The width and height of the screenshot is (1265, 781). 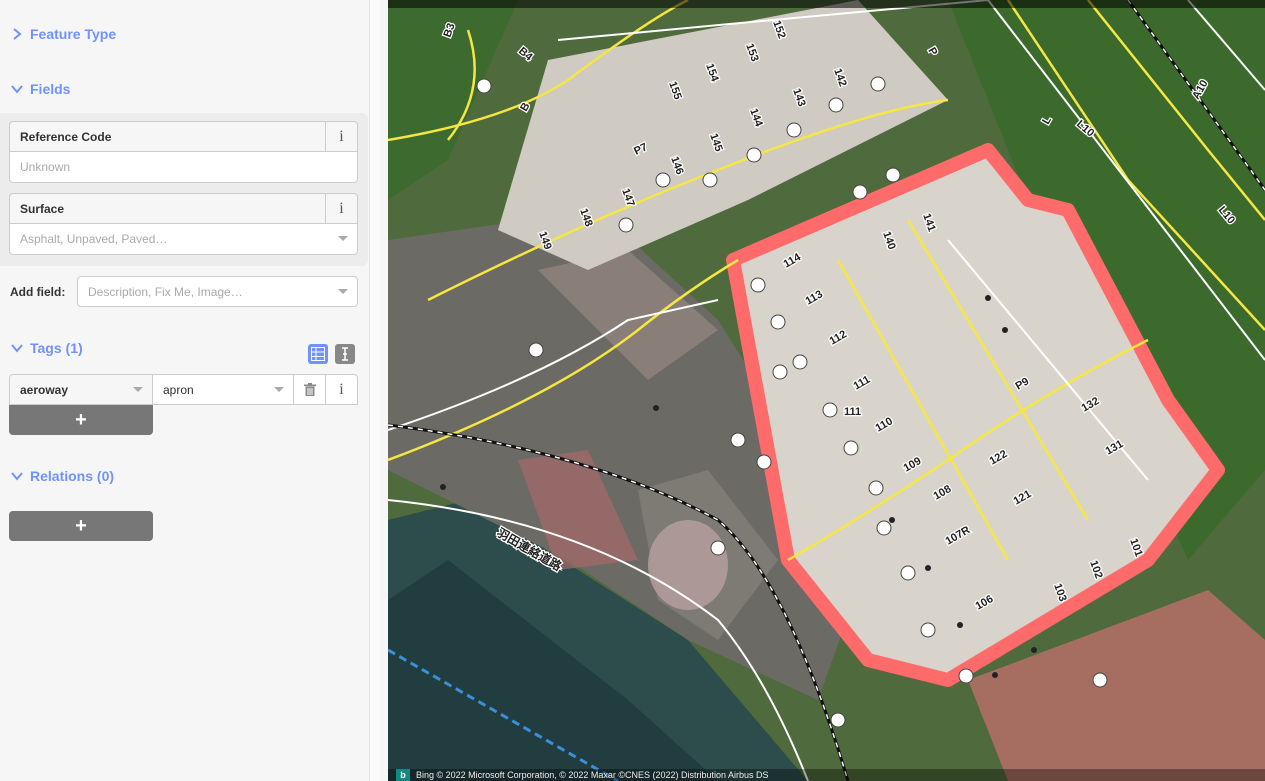 What do you see at coordinates (779, 29) in the screenshot?
I see `stand-label: 152` at bounding box center [779, 29].